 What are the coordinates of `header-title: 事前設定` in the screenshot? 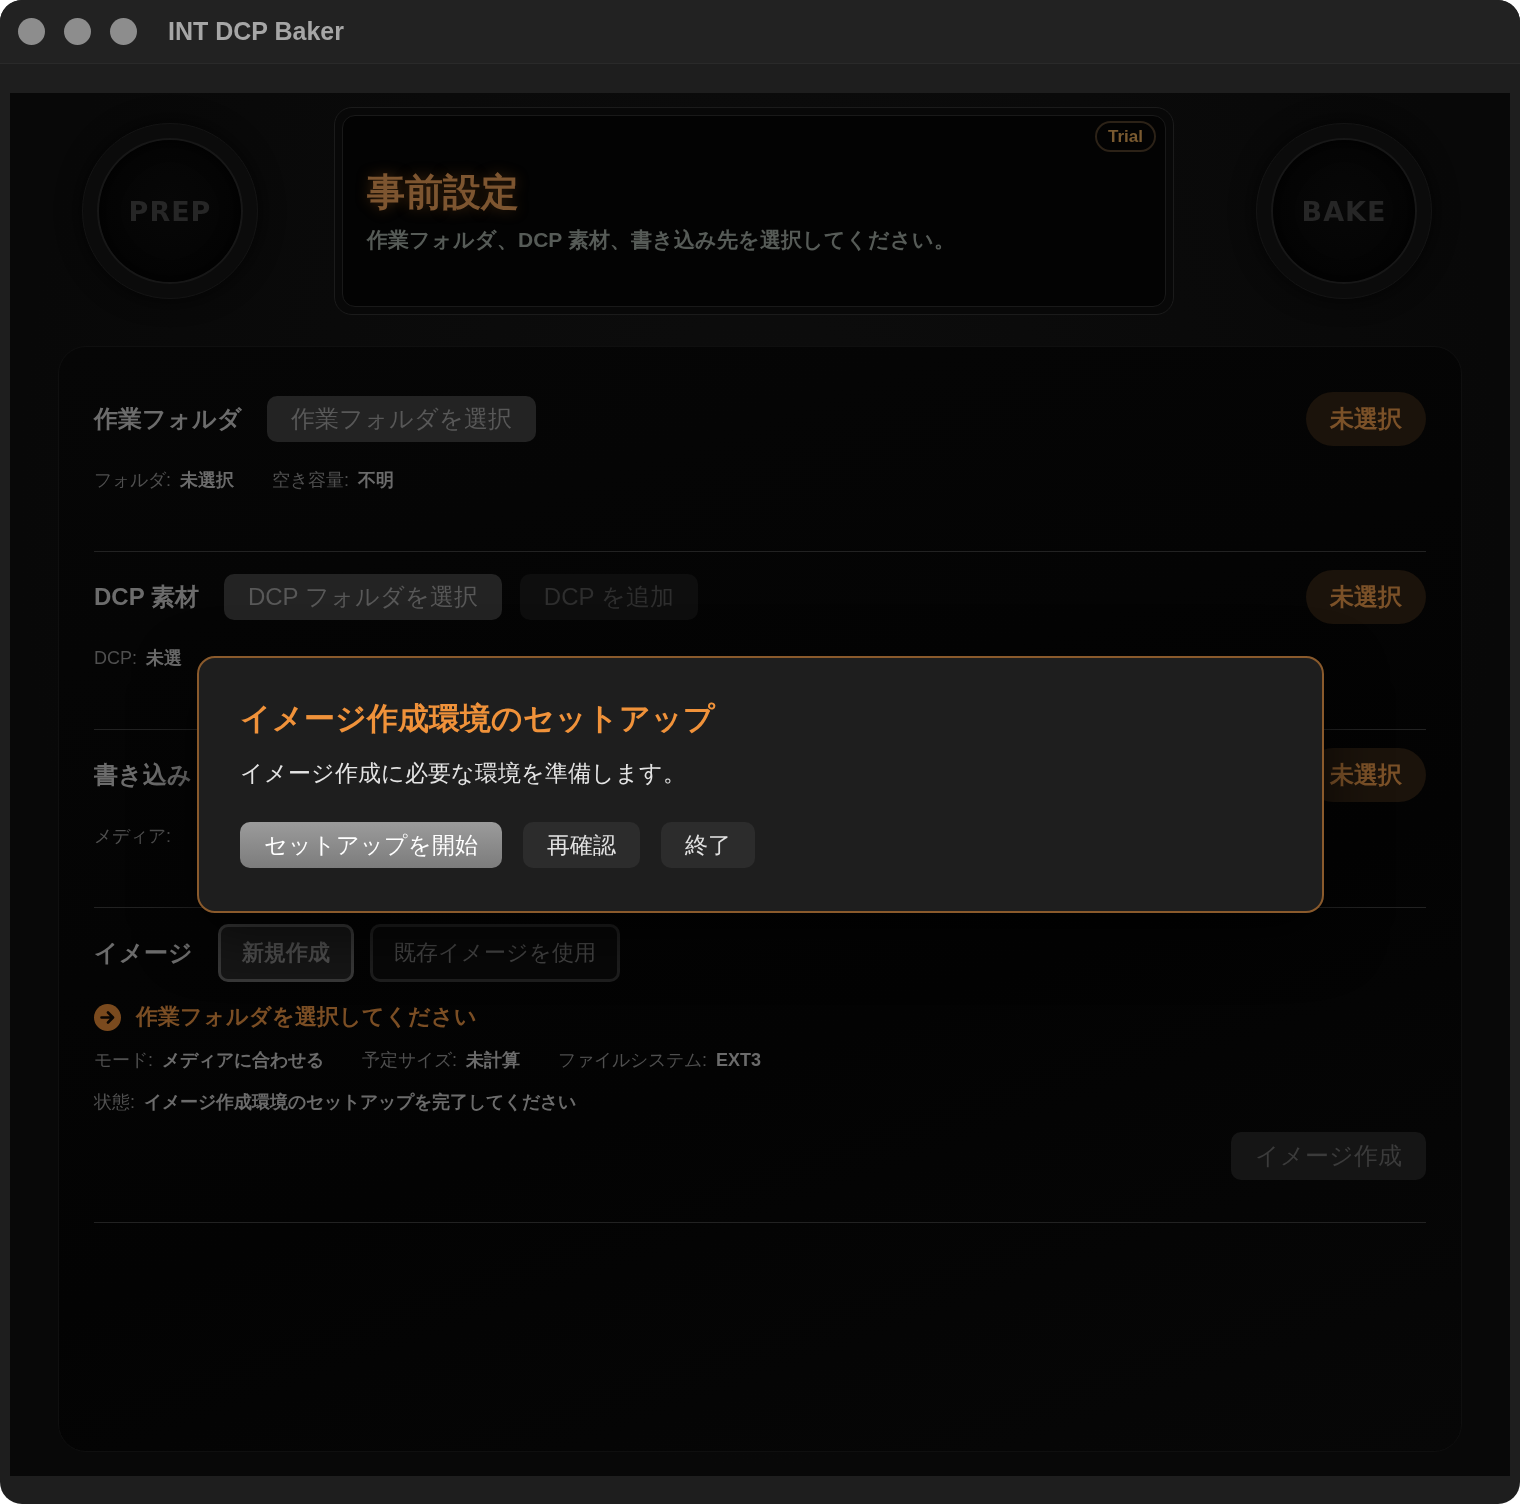 It's located at (443, 192).